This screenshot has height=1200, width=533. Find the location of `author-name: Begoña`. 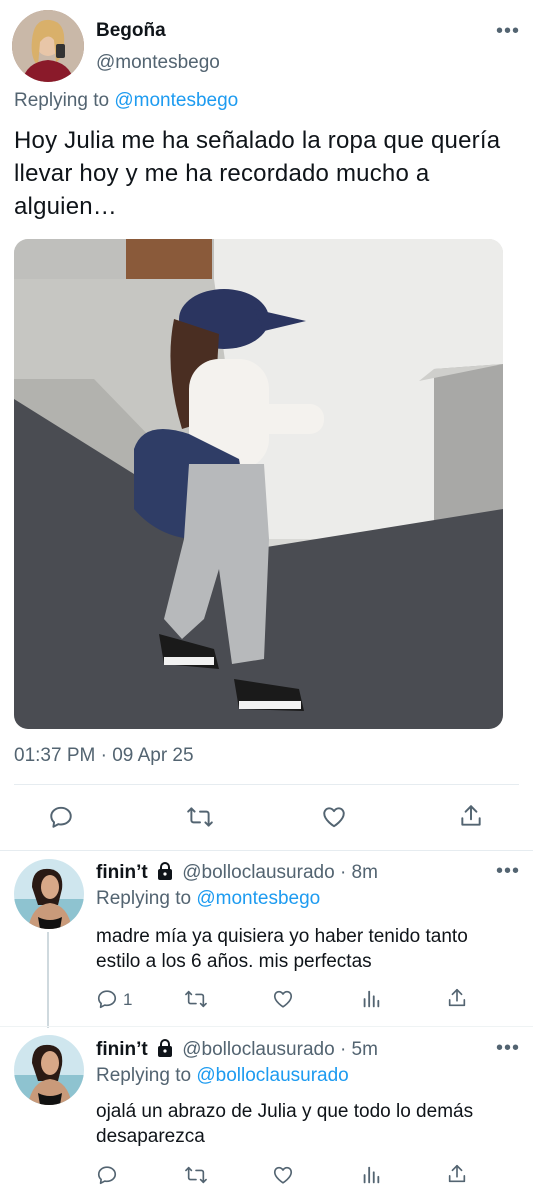

author-name: Begoña is located at coordinates (131, 31).